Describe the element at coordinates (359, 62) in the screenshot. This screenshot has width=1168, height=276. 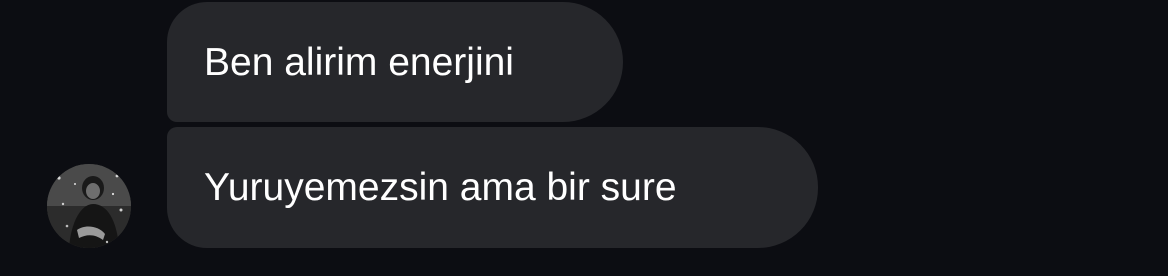
I see `message-text: Ben alirim enerjini` at that location.